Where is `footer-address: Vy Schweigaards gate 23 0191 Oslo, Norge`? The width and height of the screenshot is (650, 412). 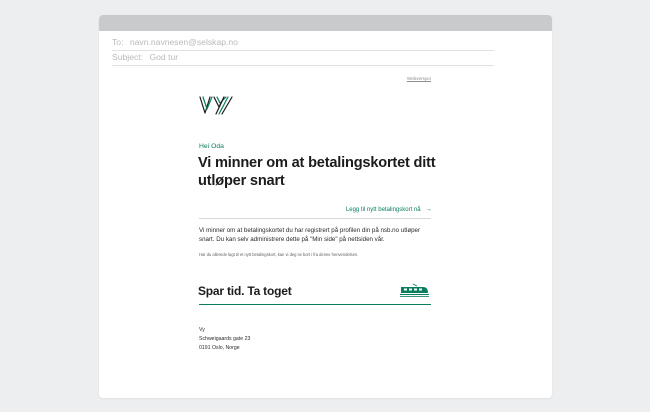 footer-address: Vy Schweigaards gate 23 0191 Oslo, Norge is located at coordinates (299, 340).